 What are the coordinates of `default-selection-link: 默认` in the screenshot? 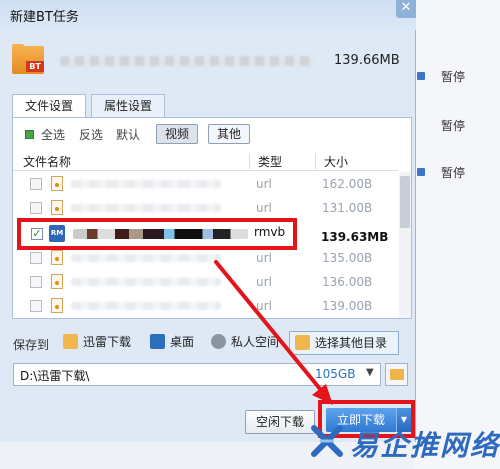 It's located at (128, 134).